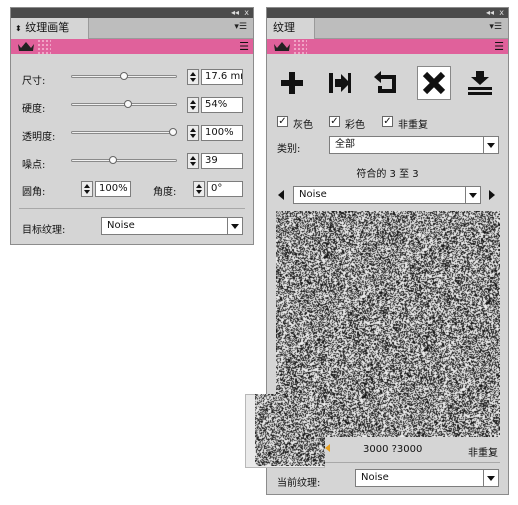 This screenshot has height=505, width=518. Describe the element at coordinates (193, 77) in the screenshot. I see `size-stepper` at that location.